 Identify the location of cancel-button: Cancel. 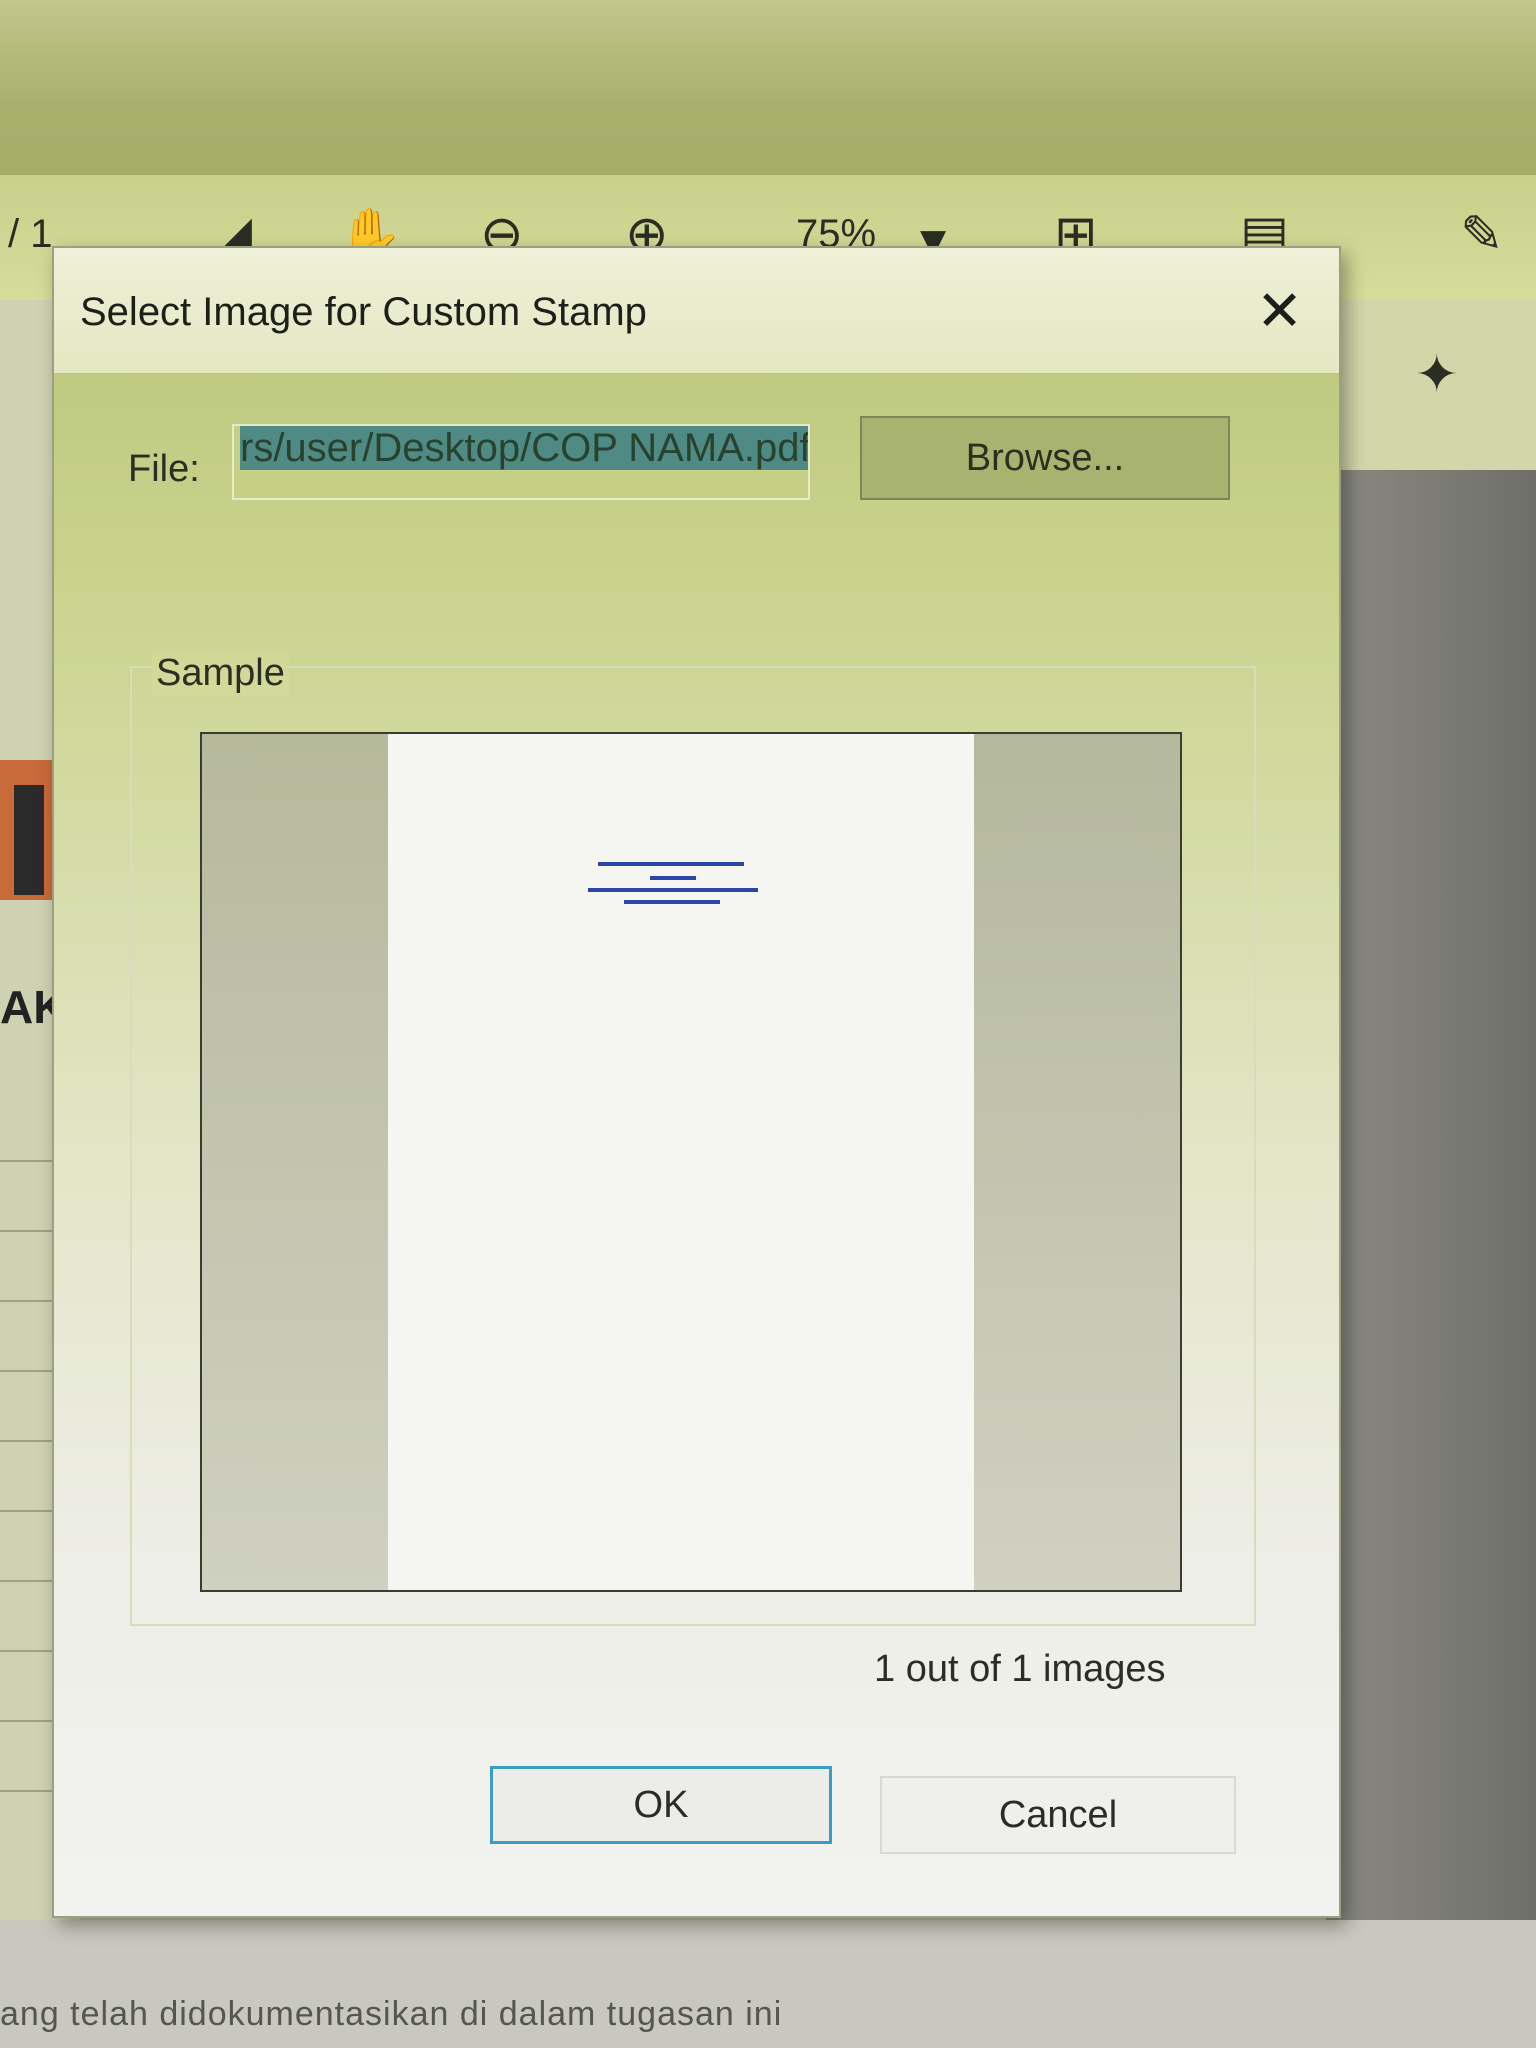
(1058, 1815).